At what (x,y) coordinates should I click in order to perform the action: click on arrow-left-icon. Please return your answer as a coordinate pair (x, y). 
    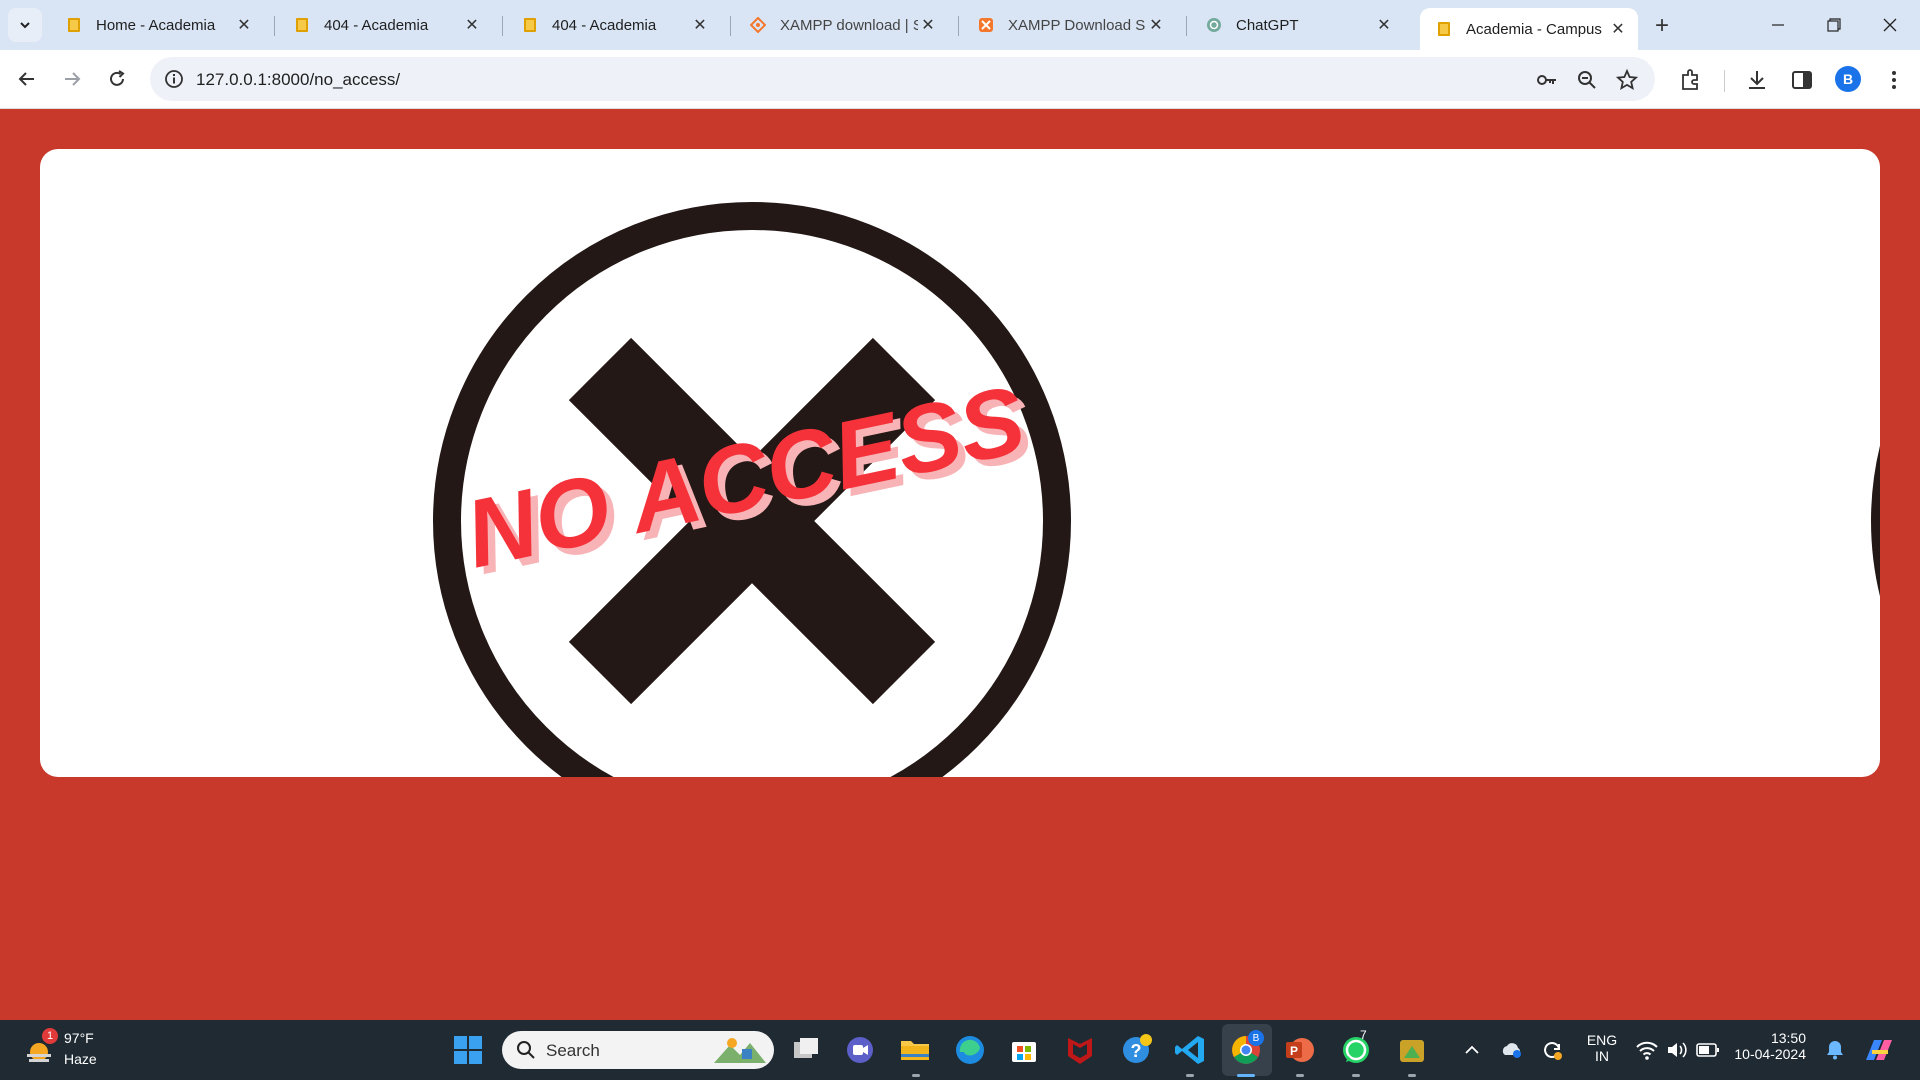
    Looking at the image, I should click on (26, 79).